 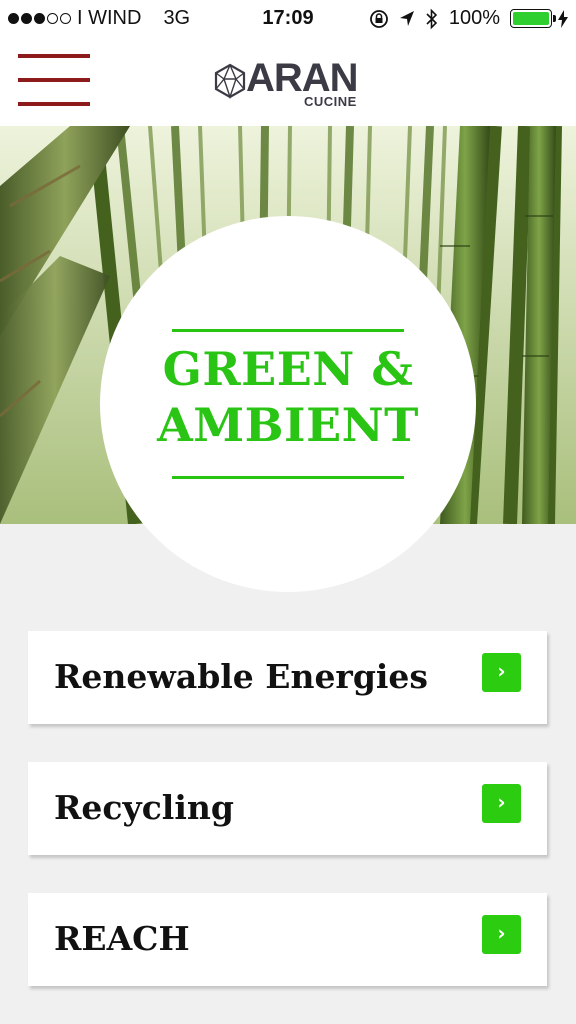 What do you see at coordinates (288, 369) in the screenshot?
I see `title-line-1: GREEN &` at bounding box center [288, 369].